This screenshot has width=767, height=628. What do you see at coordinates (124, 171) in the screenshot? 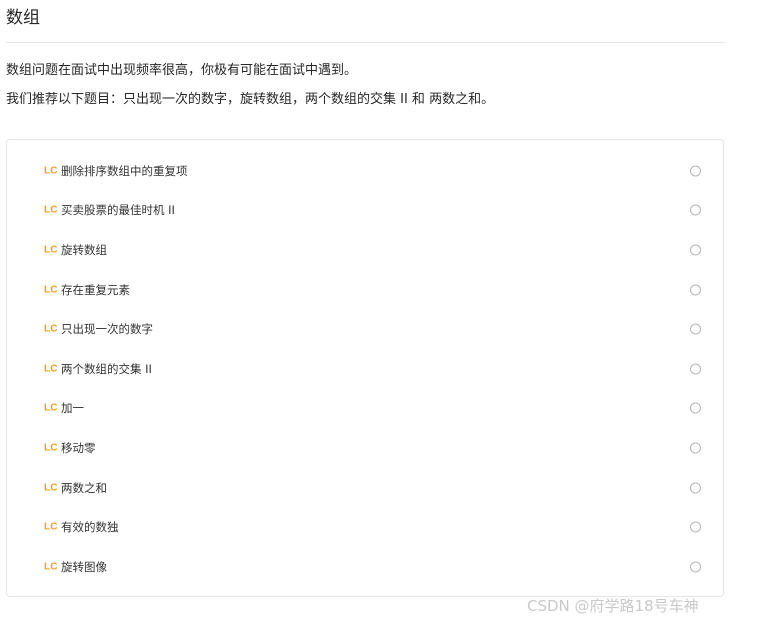
I see `problem-title-link: 删除排序数组中的重复项` at bounding box center [124, 171].